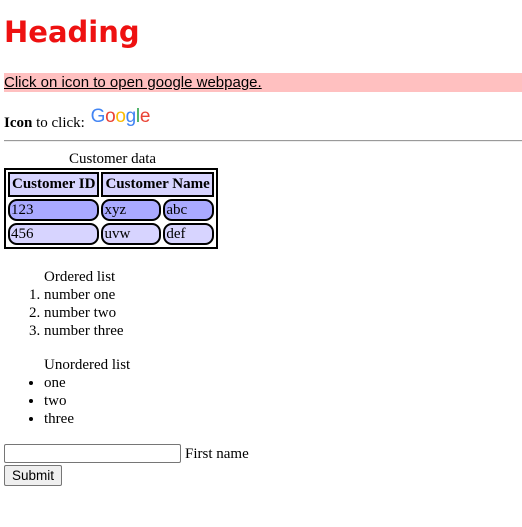  What do you see at coordinates (80, 277) in the screenshot?
I see `ordered-list-title: Ordered list` at bounding box center [80, 277].